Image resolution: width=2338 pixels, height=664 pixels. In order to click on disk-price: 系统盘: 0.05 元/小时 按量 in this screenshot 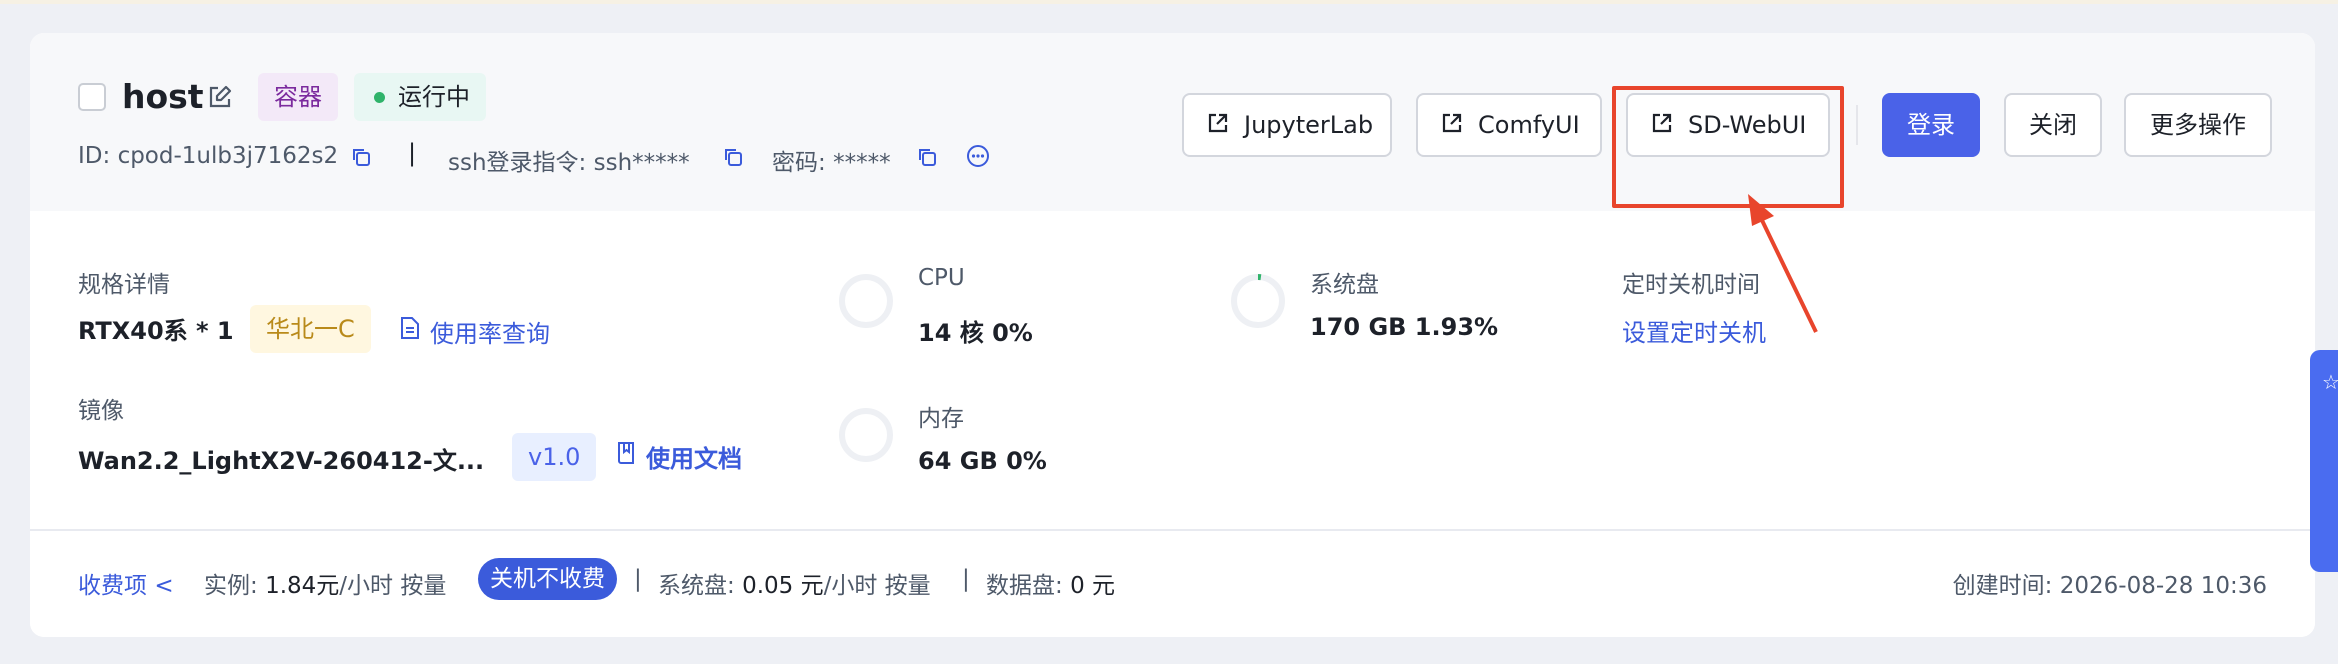, I will do `click(794, 583)`.